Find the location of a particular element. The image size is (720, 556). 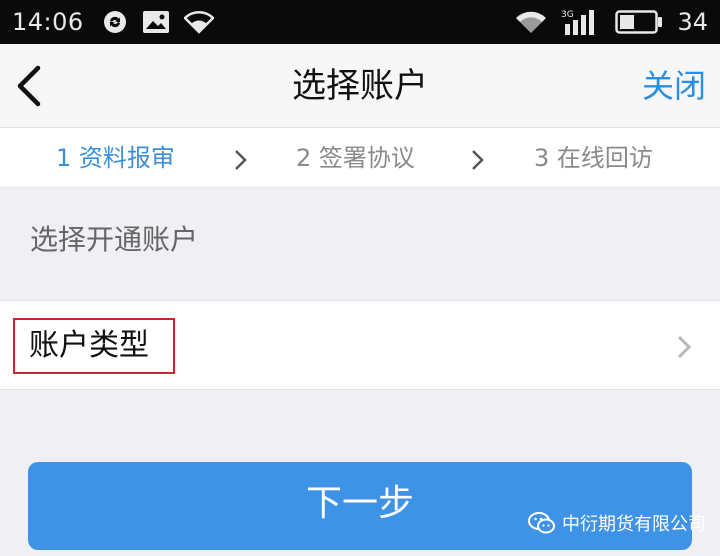

step-1: 1 资料报审 is located at coordinates (115, 158).